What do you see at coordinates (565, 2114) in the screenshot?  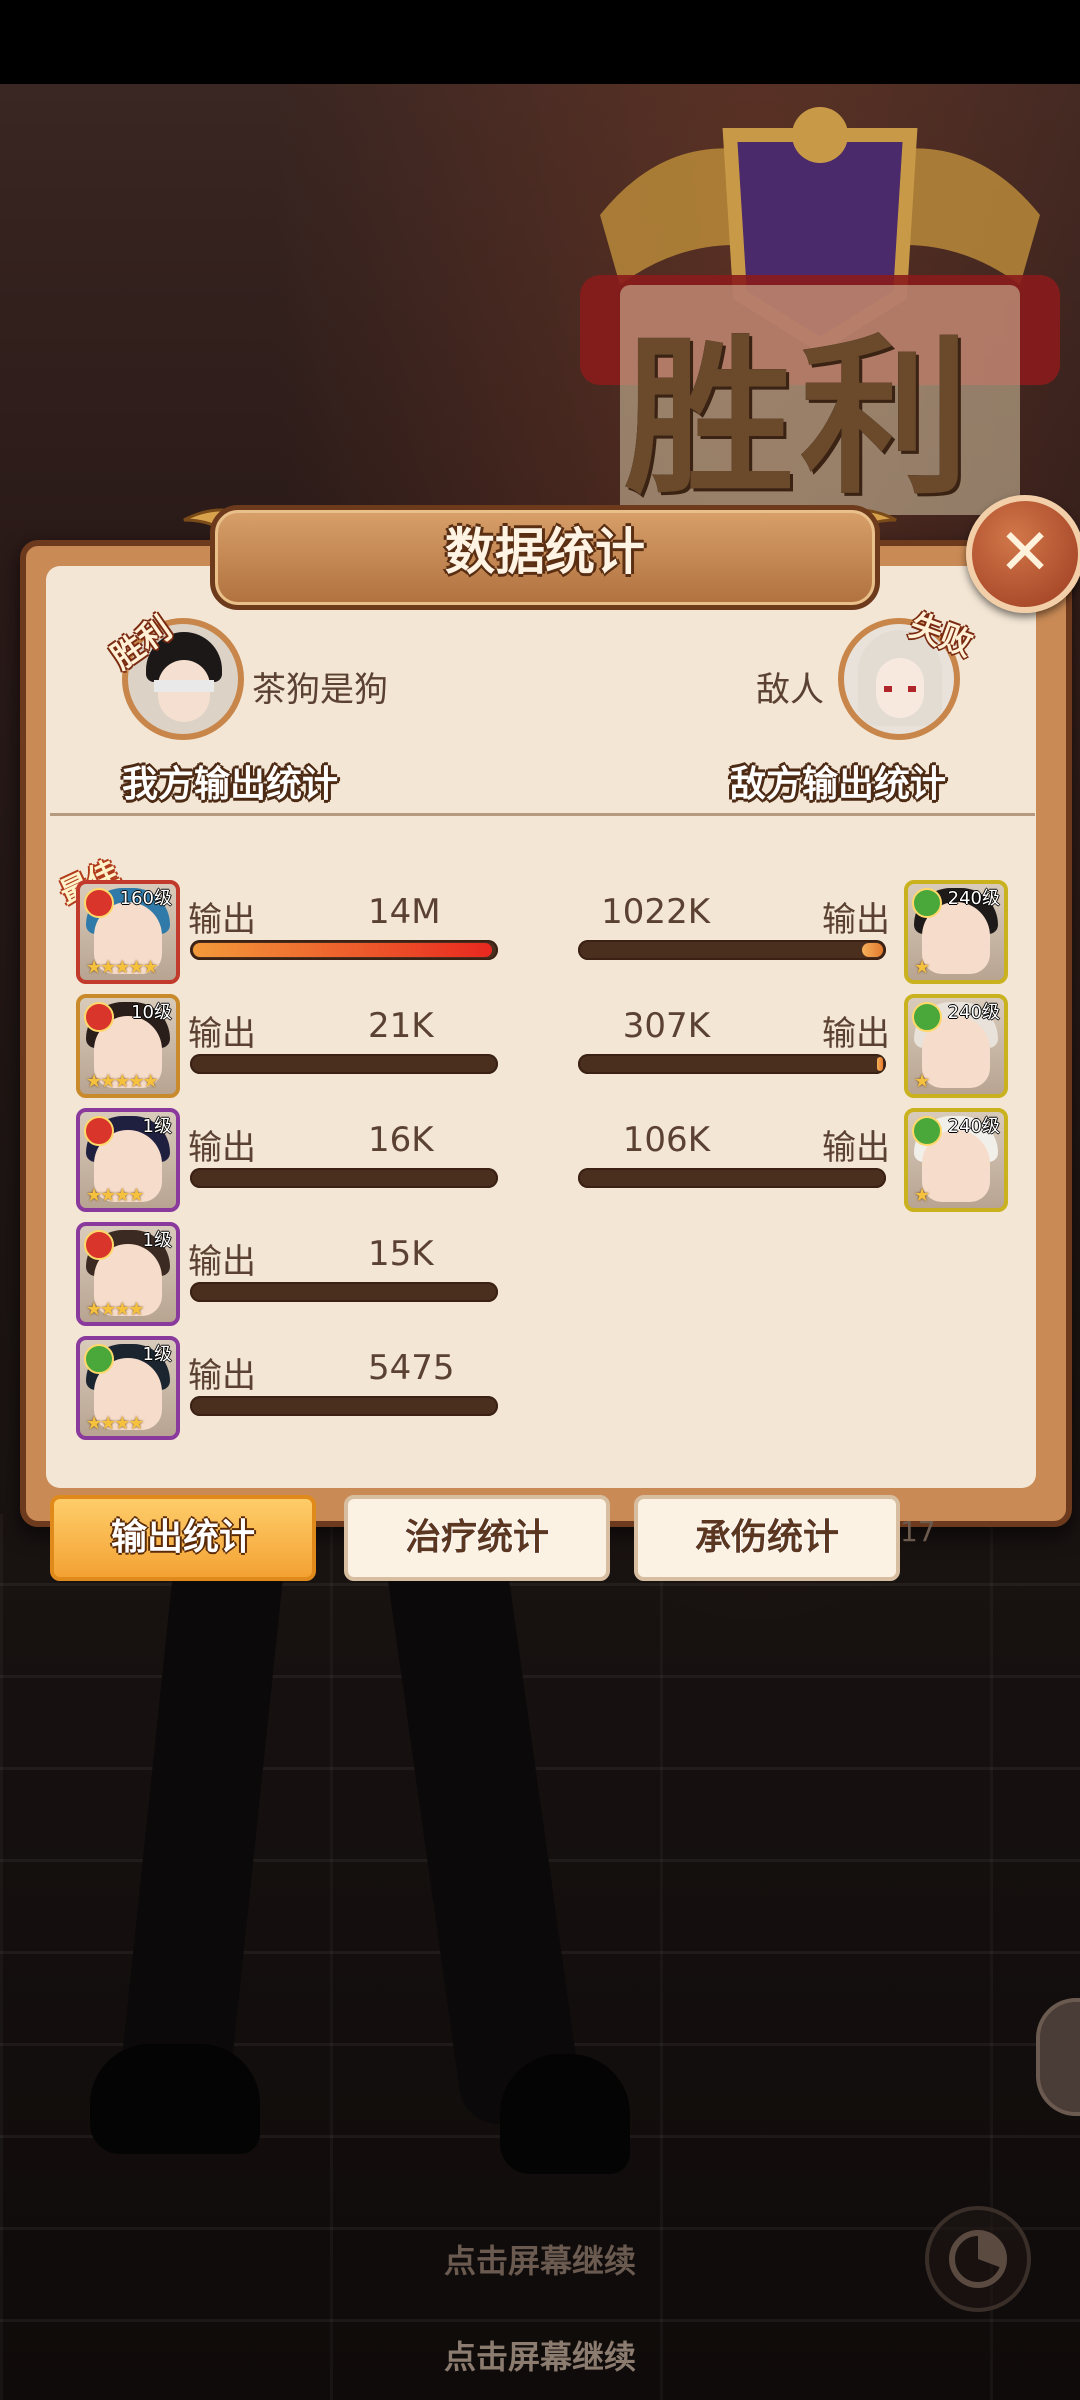 I see `character-shoe-right` at bounding box center [565, 2114].